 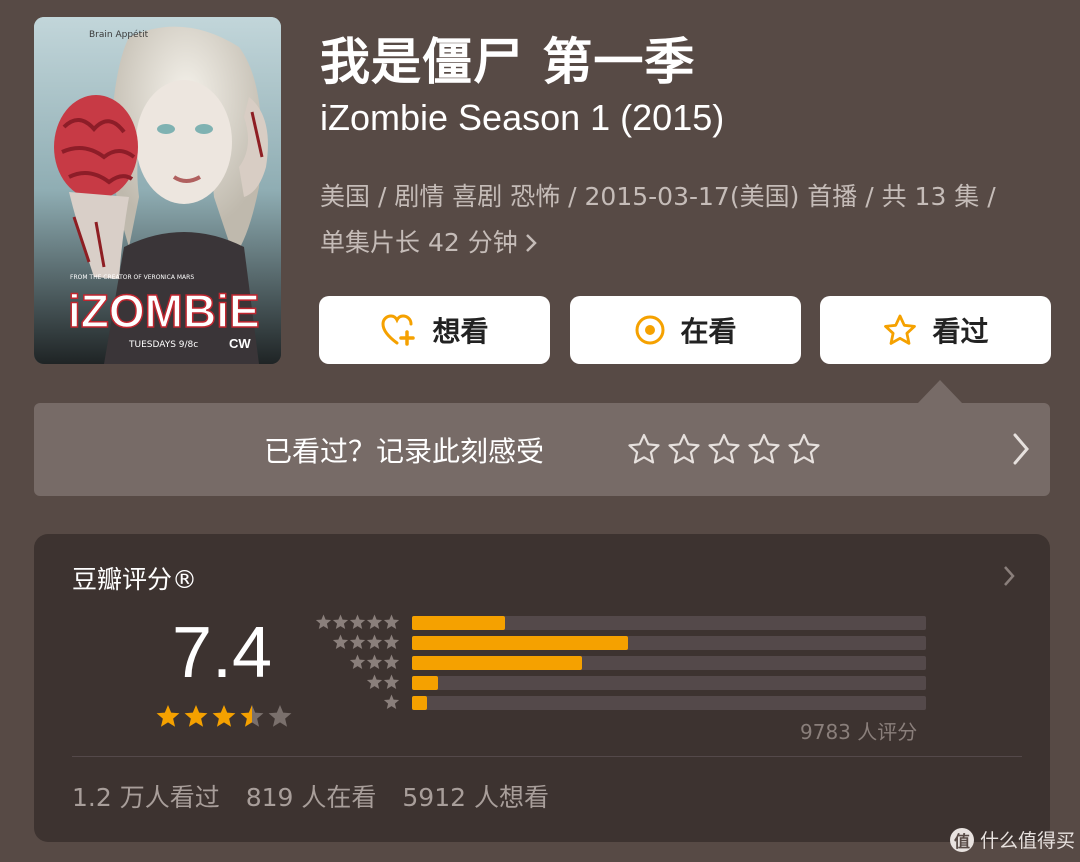 What do you see at coordinates (146, 797) in the screenshot?
I see `watched-count: 1.2 万人看过` at bounding box center [146, 797].